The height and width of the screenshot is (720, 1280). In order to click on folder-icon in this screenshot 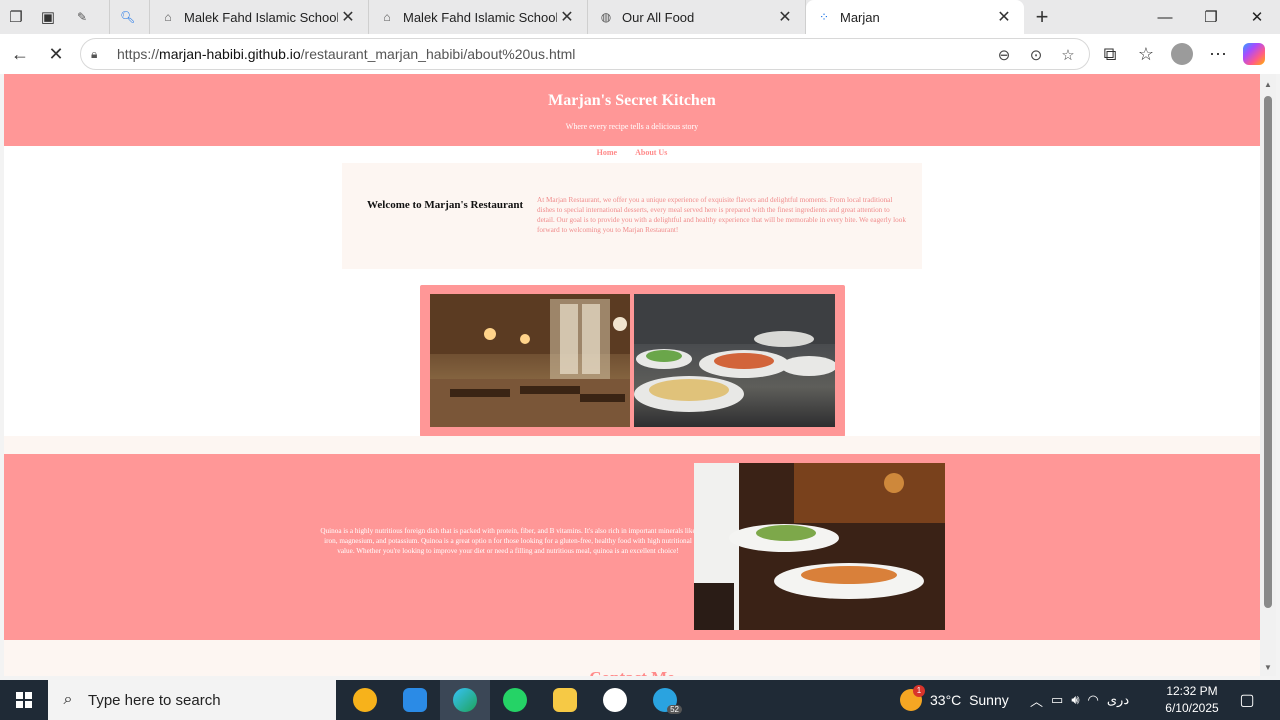, I will do `click(565, 700)`.